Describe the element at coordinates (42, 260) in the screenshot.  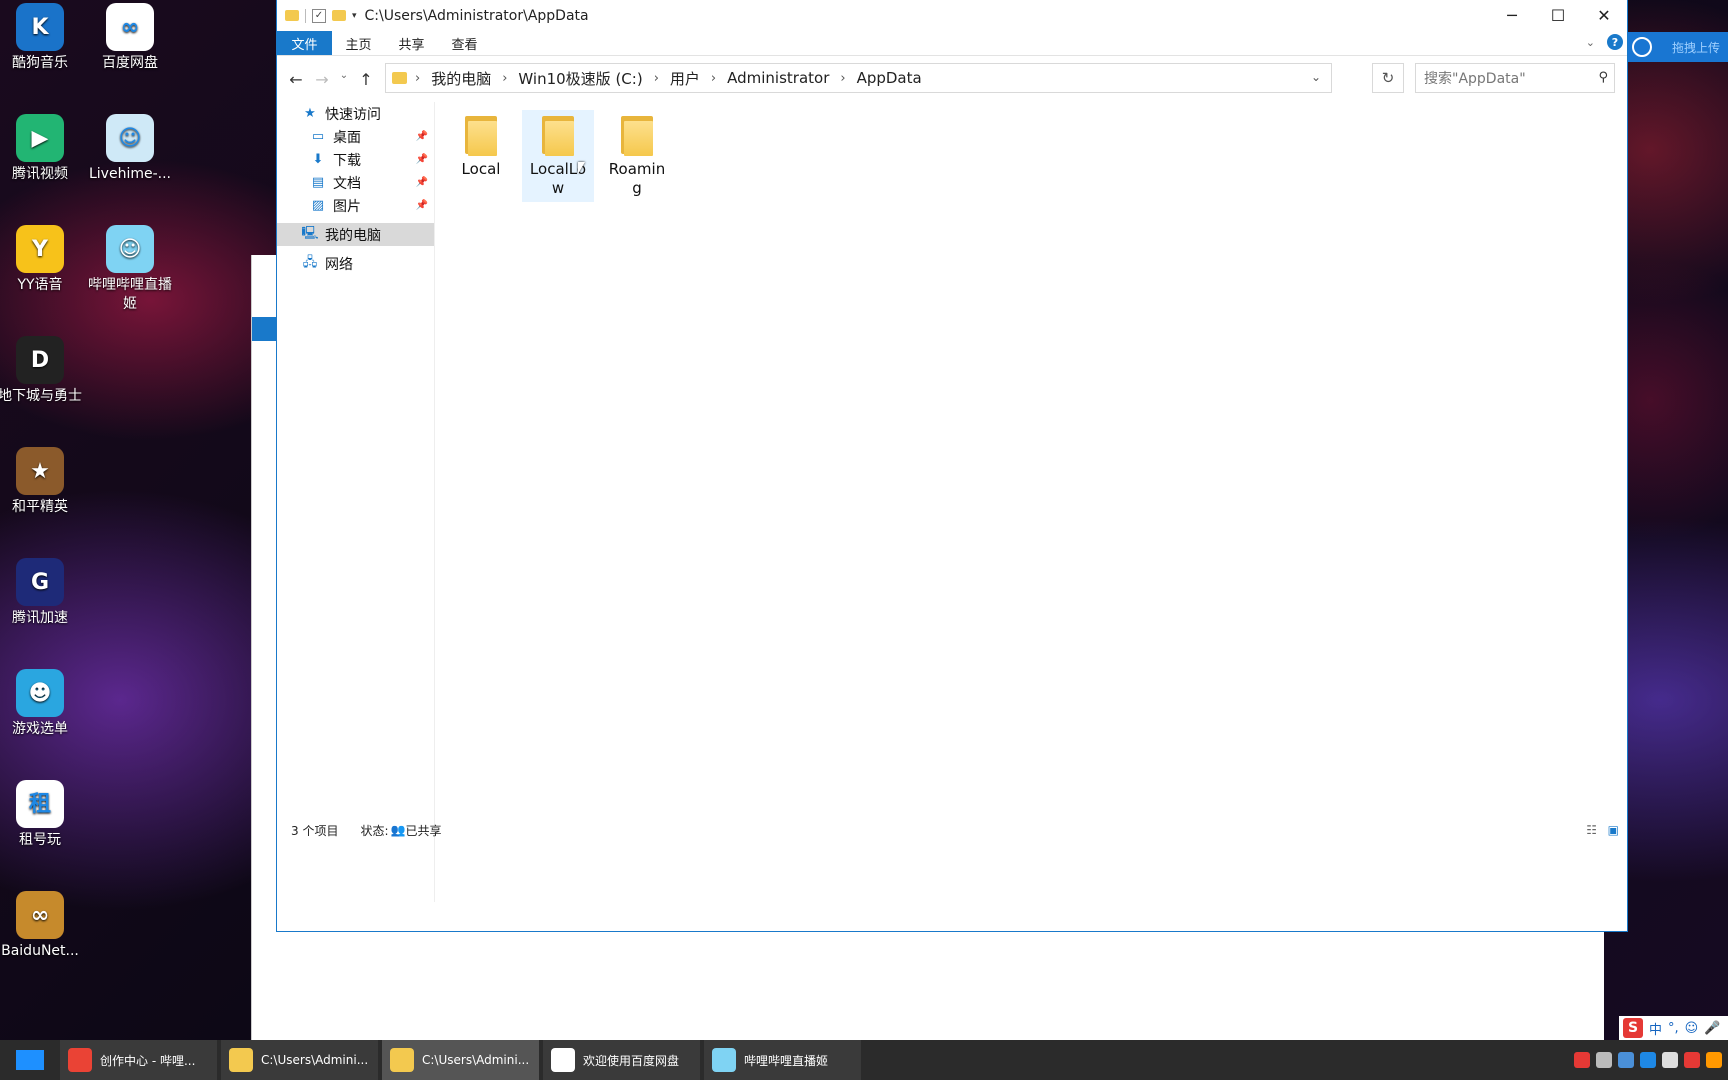
I see `desktop-shortcut: Y YY语音` at that location.